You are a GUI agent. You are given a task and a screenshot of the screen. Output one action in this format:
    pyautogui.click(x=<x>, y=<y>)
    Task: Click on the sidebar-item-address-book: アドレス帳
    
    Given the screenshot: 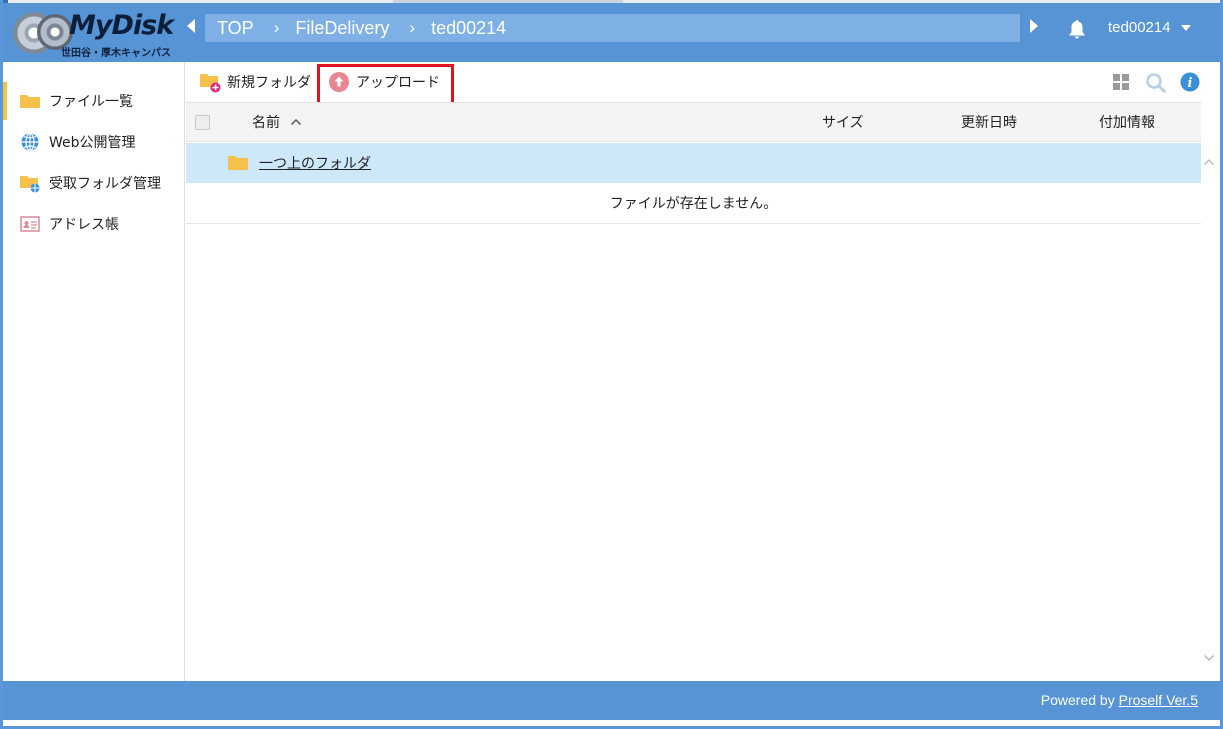 What is the action you would take?
    pyautogui.click(x=93, y=224)
    